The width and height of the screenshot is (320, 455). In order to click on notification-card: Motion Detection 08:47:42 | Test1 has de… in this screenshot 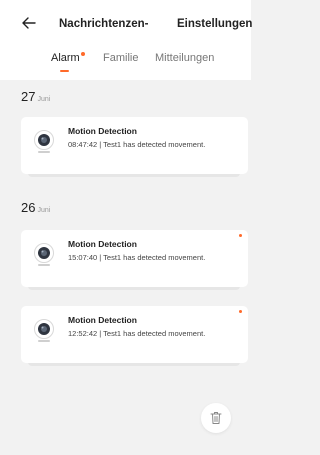, I will do `click(134, 145)`.